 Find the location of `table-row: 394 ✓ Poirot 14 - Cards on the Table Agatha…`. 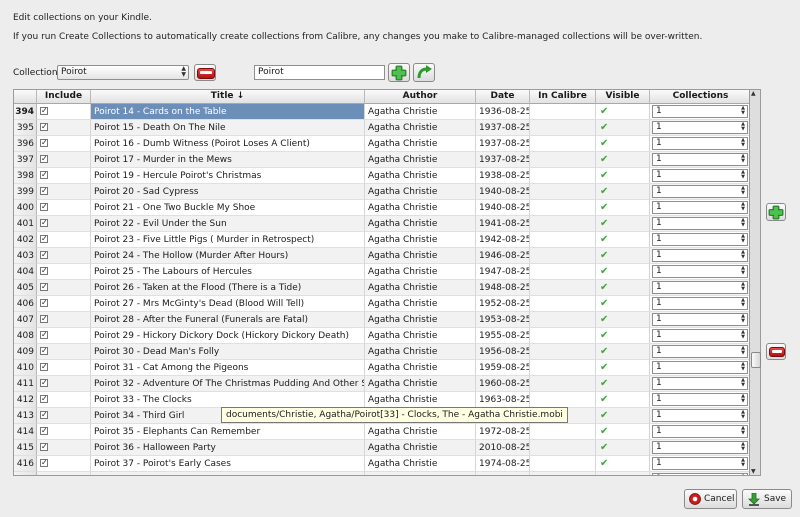

table-row: 394 ✓ Poirot 14 - Cards on the Table Agatha… is located at coordinates (381, 112).